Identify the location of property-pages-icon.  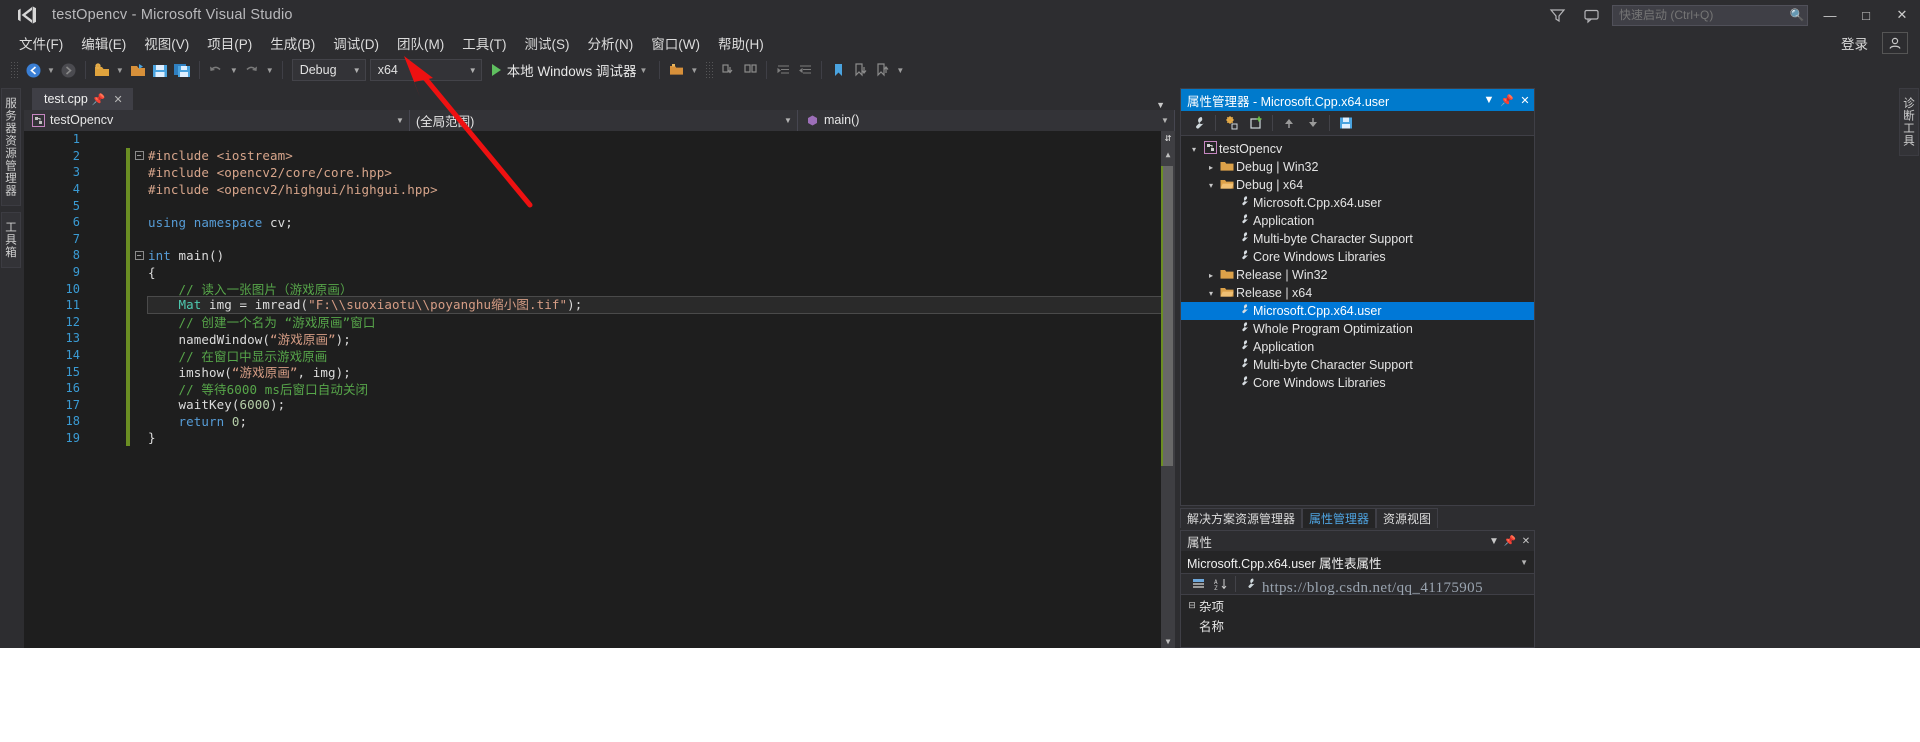
(1251, 584).